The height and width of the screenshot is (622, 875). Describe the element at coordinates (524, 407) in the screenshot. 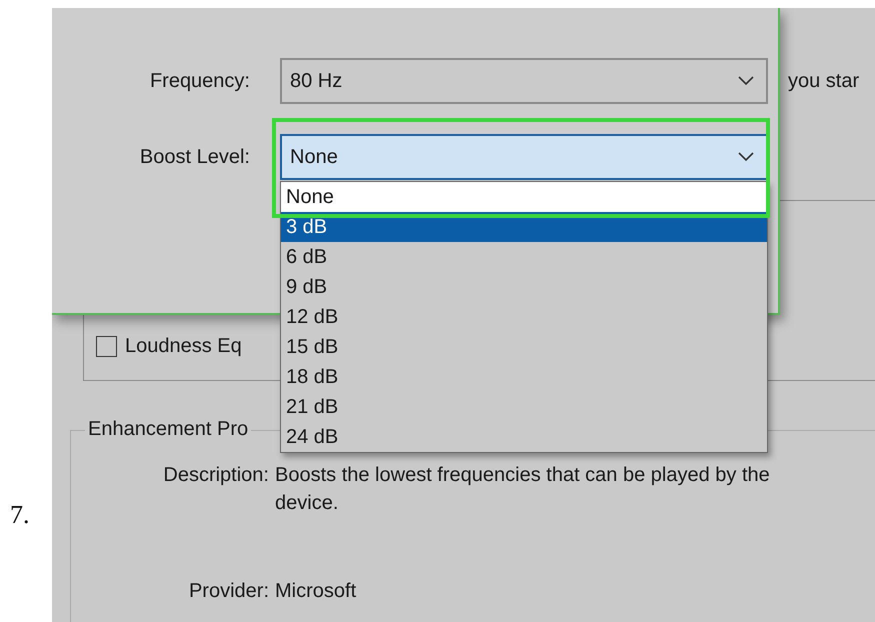

I see `dropdown-option: 21 dB` at that location.